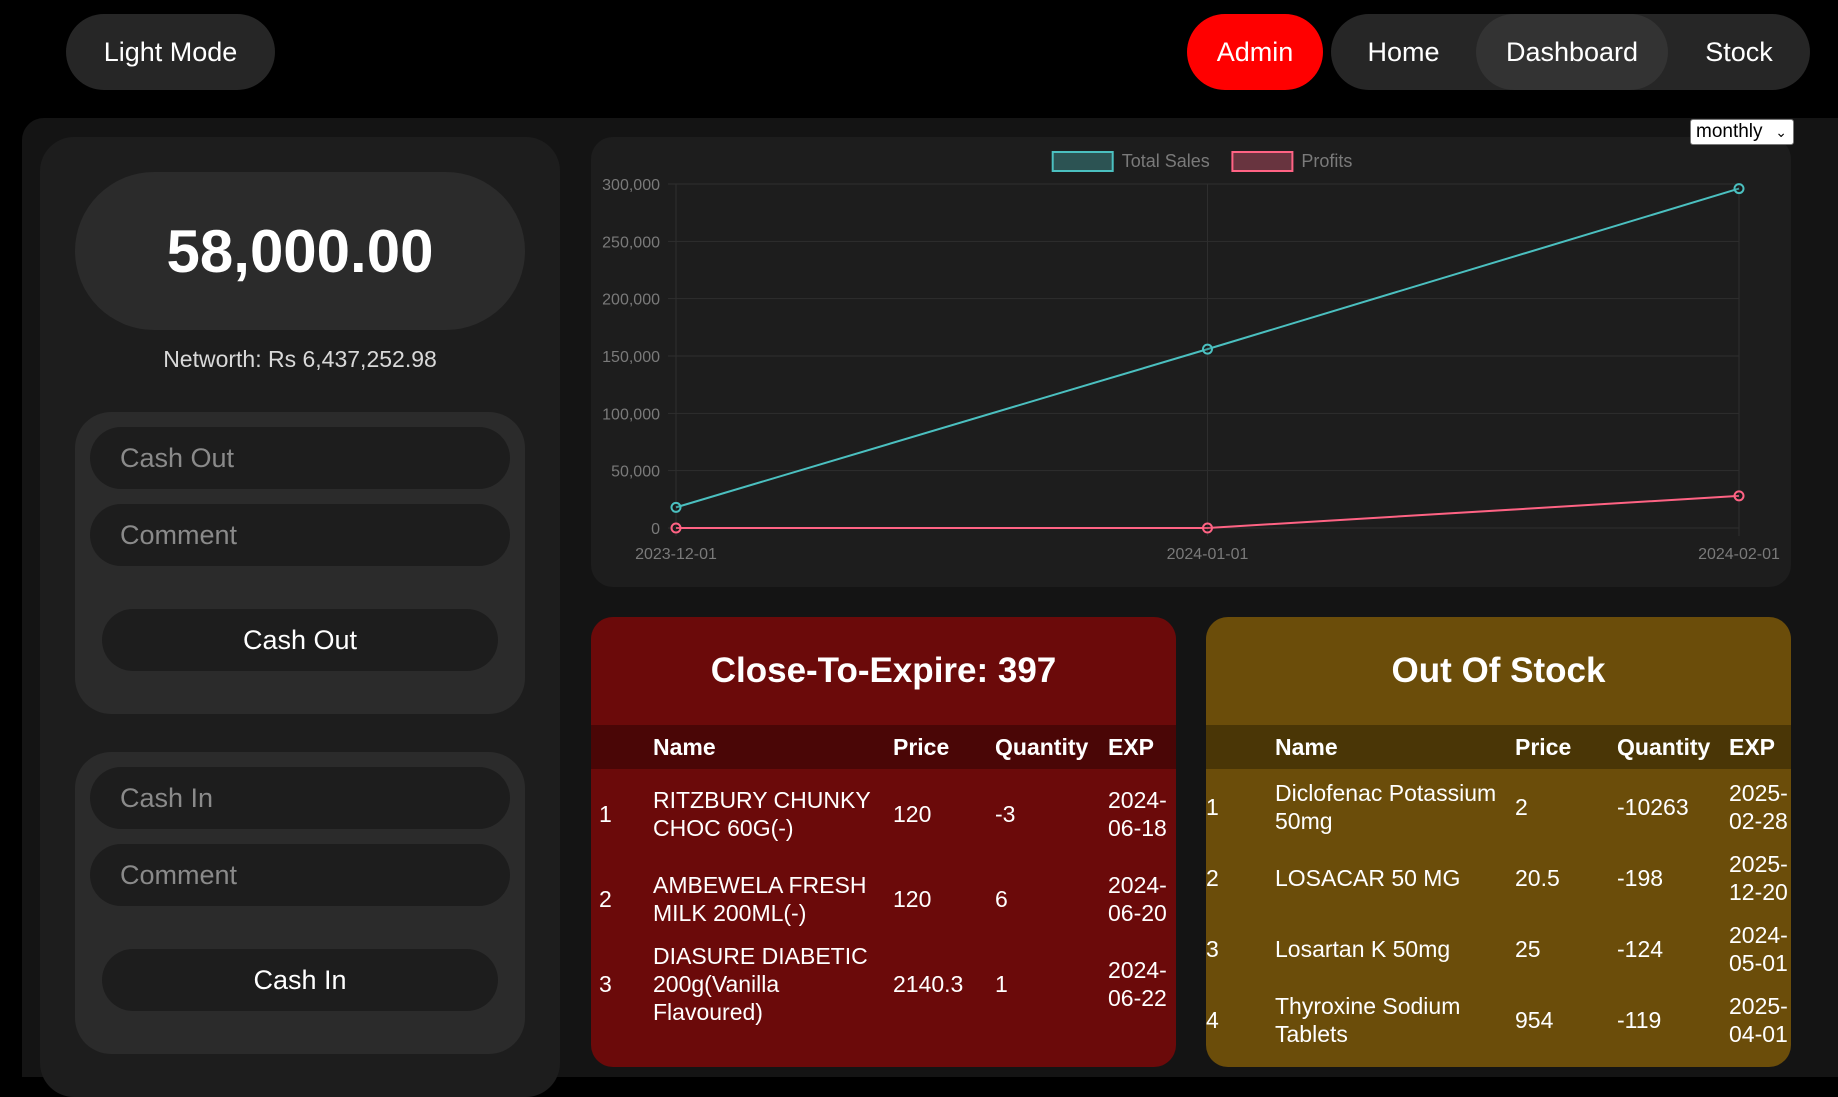  Describe the element at coordinates (883, 670) in the screenshot. I see `close-to-expire-title: Close-To-Expire: 397` at that location.